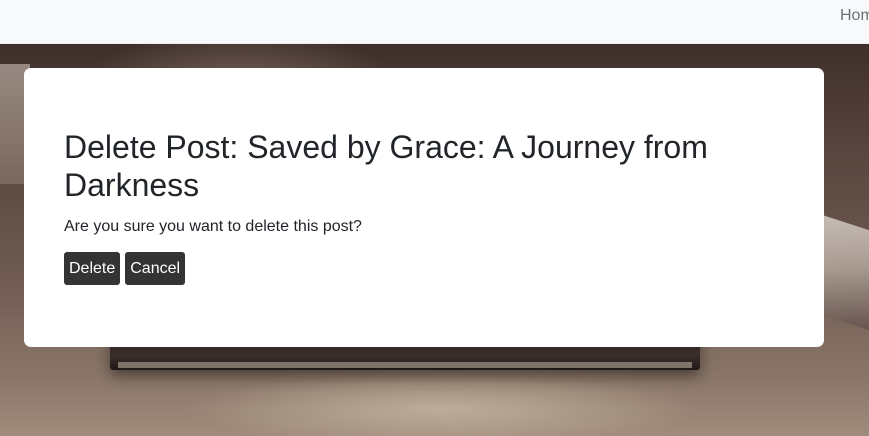 The width and height of the screenshot is (869, 436). I want to click on action-buttons: Delete Cancel, so click(424, 268).